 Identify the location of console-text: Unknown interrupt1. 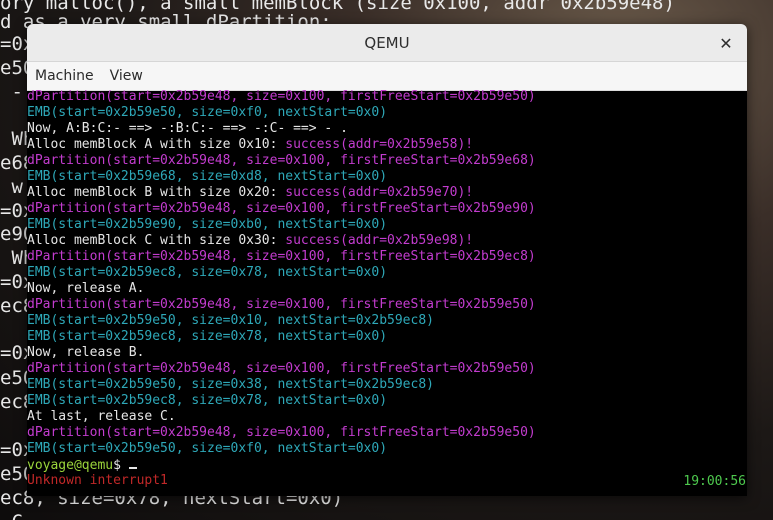
(97, 480).